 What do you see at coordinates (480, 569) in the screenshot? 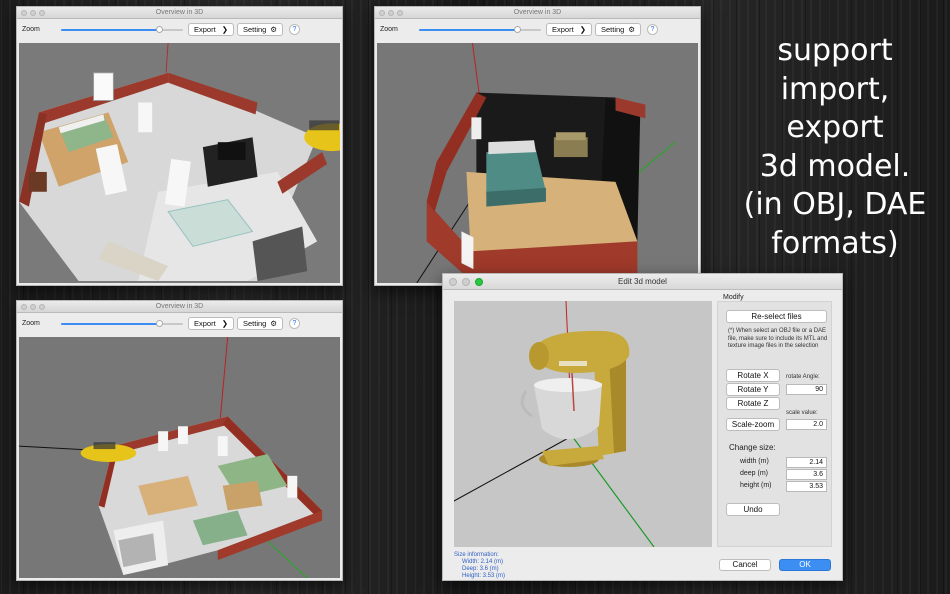
I see `size-info-deep: Deep: 3.6 (m)` at bounding box center [480, 569].